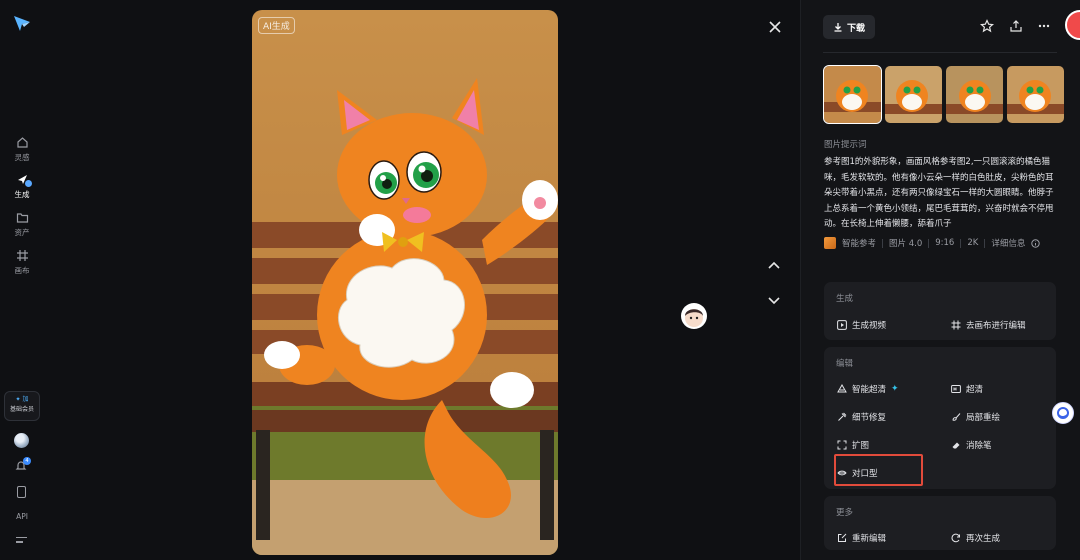 This screenshot has width=1080, height=560. Describe the element at coordinates (842, 537) in the screenshot. I see `re-edit-icon` at that location.